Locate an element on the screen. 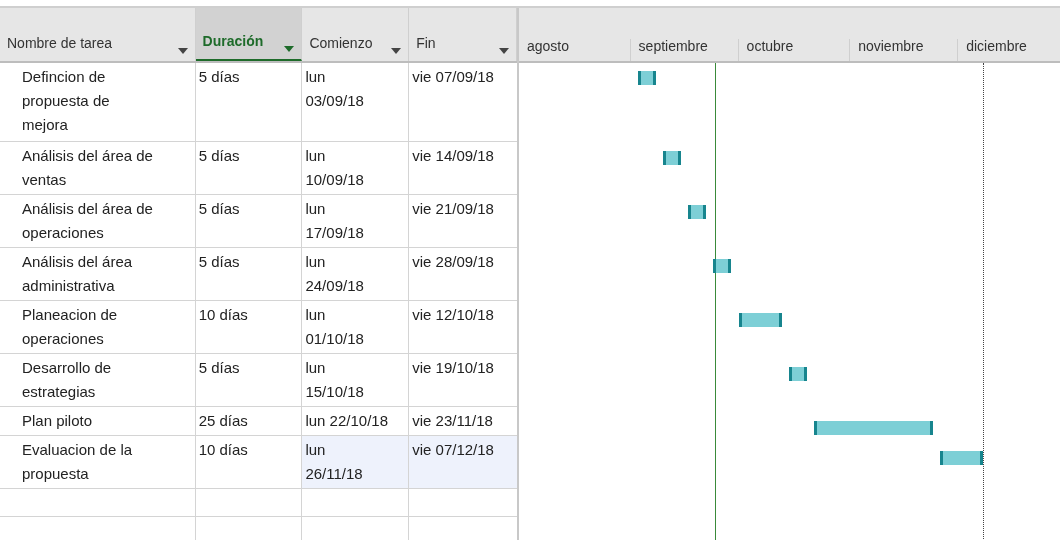 This screenshot has width=1060, height=540. column-header: Nombre de tarea is located at coordinates (98, 34).